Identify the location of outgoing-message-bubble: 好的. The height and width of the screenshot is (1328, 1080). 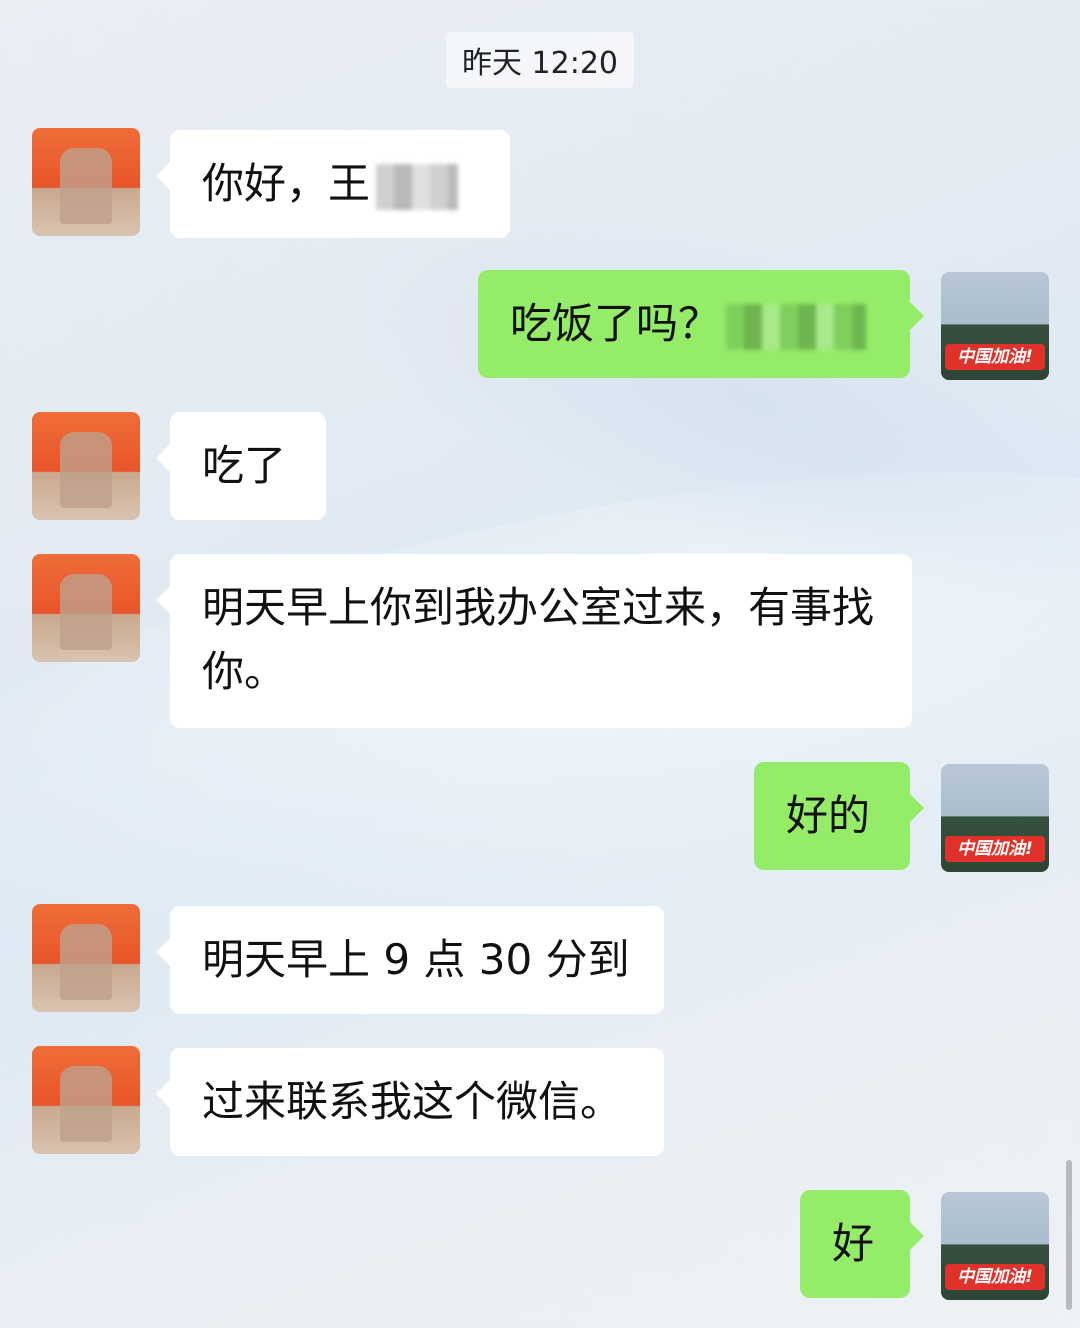
(839, 816).